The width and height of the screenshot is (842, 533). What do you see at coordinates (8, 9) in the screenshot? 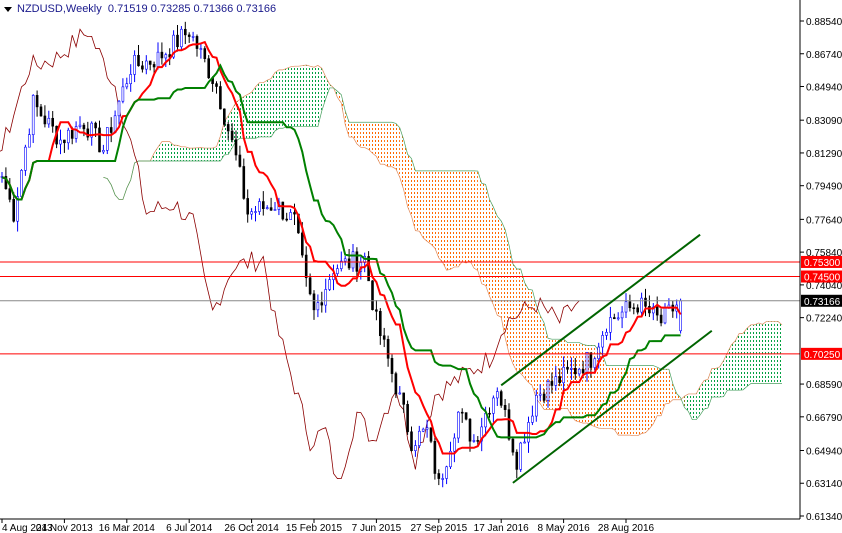
I see `dropdown-triangle-icon` at bounding box center [8, 9].